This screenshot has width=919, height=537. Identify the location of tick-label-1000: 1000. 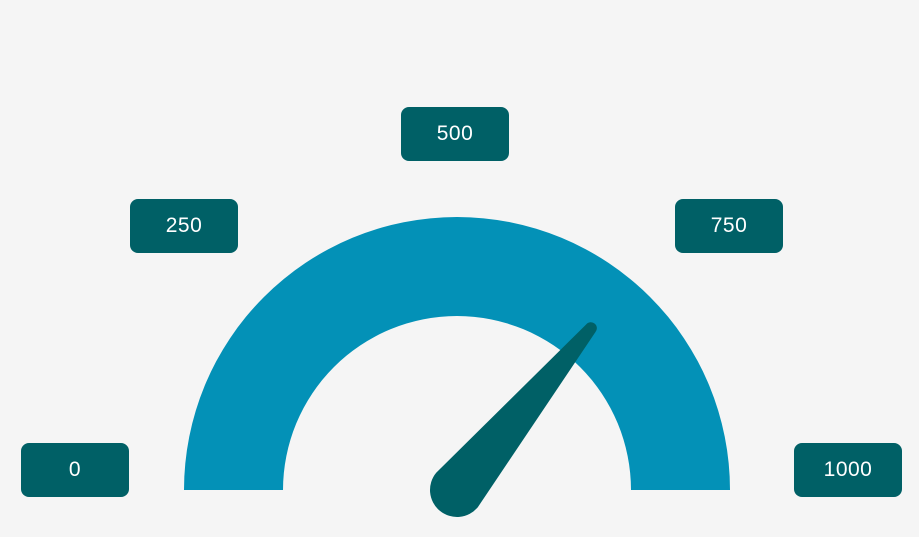
(848, 470).